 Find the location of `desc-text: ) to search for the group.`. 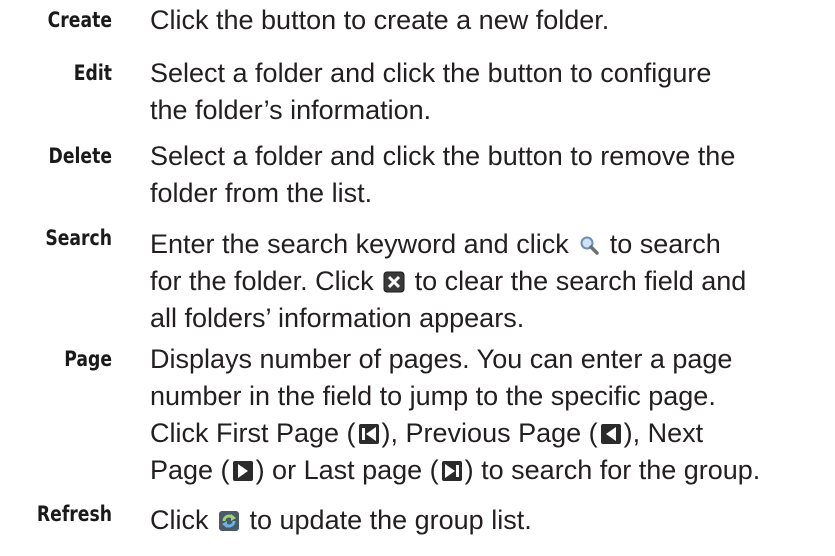

desc-text: ) to search for the group. is located at coordinates (612, 470).